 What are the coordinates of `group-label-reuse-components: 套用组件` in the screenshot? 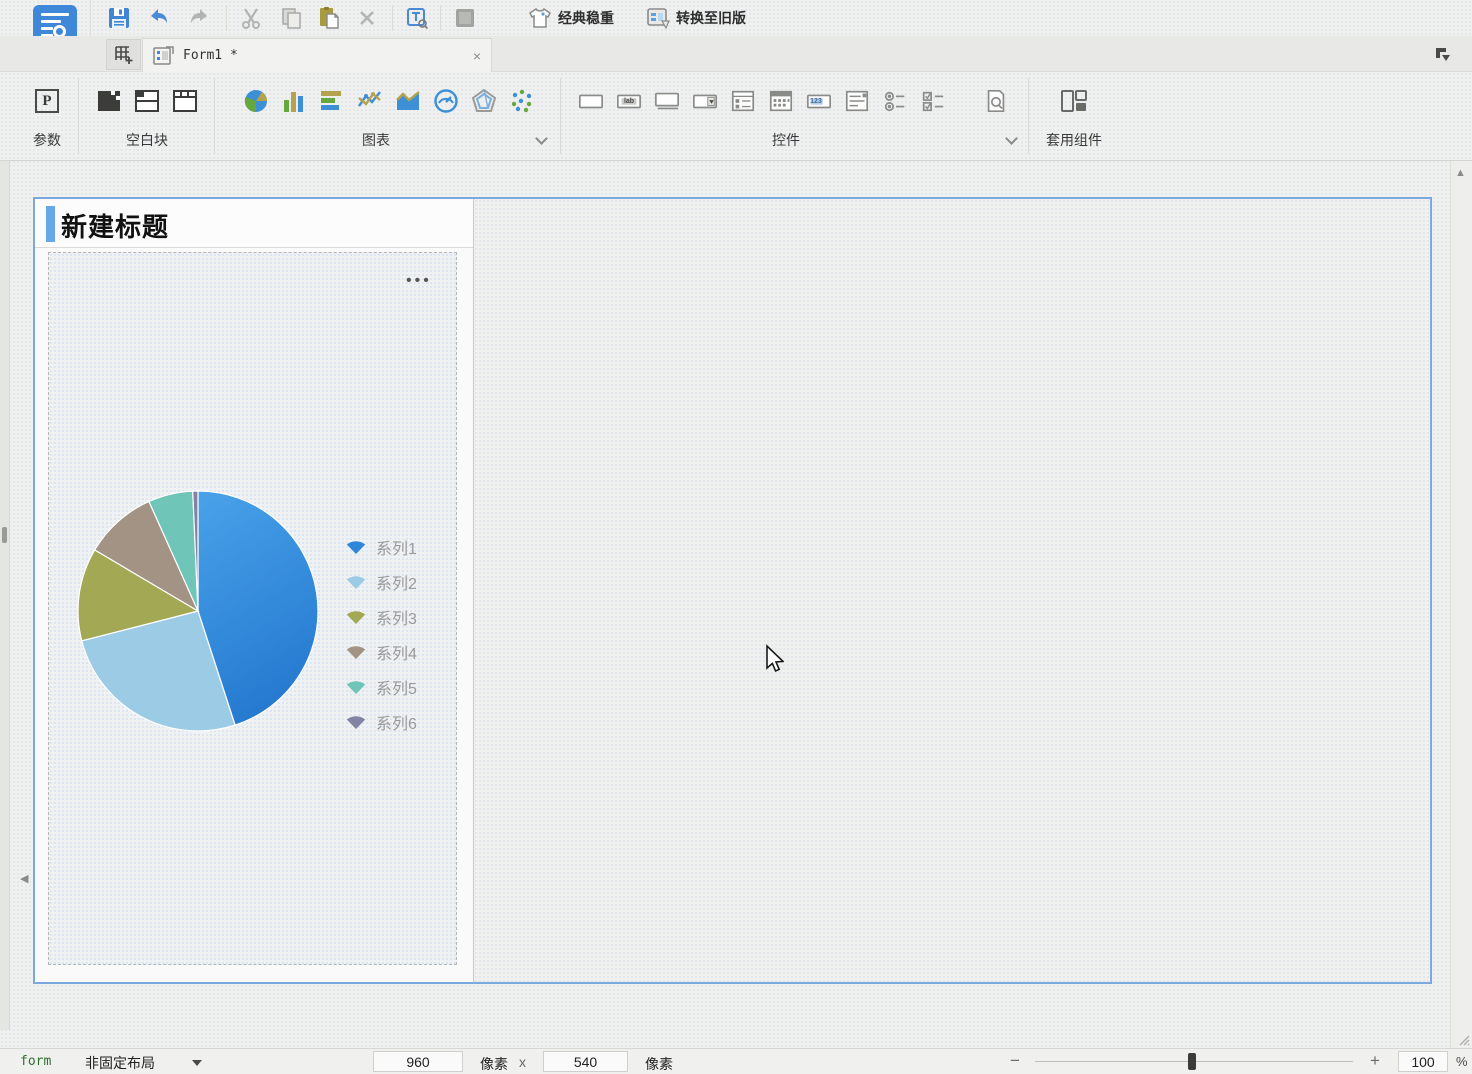 It's located at (1074, 140).